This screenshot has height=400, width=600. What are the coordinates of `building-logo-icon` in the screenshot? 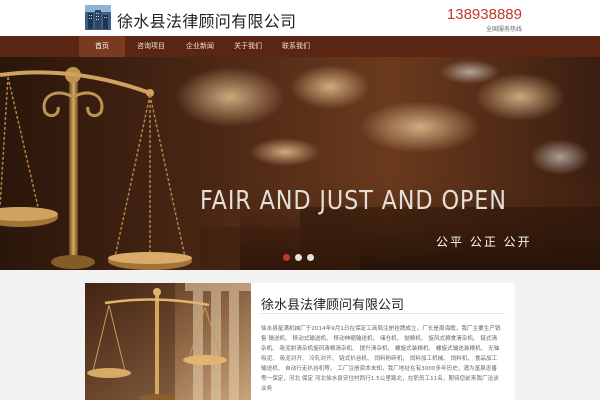 It's located at (98, 17).